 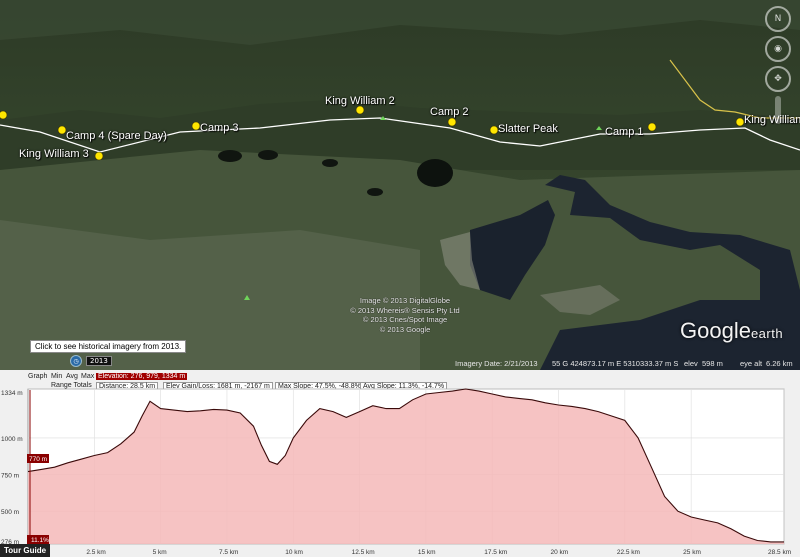 What do you see at coordinates (405, 300) in the screenshot?
I see `attribution-line: Image © 2013 DigitalGlobe` at bounding box center [405, 300].